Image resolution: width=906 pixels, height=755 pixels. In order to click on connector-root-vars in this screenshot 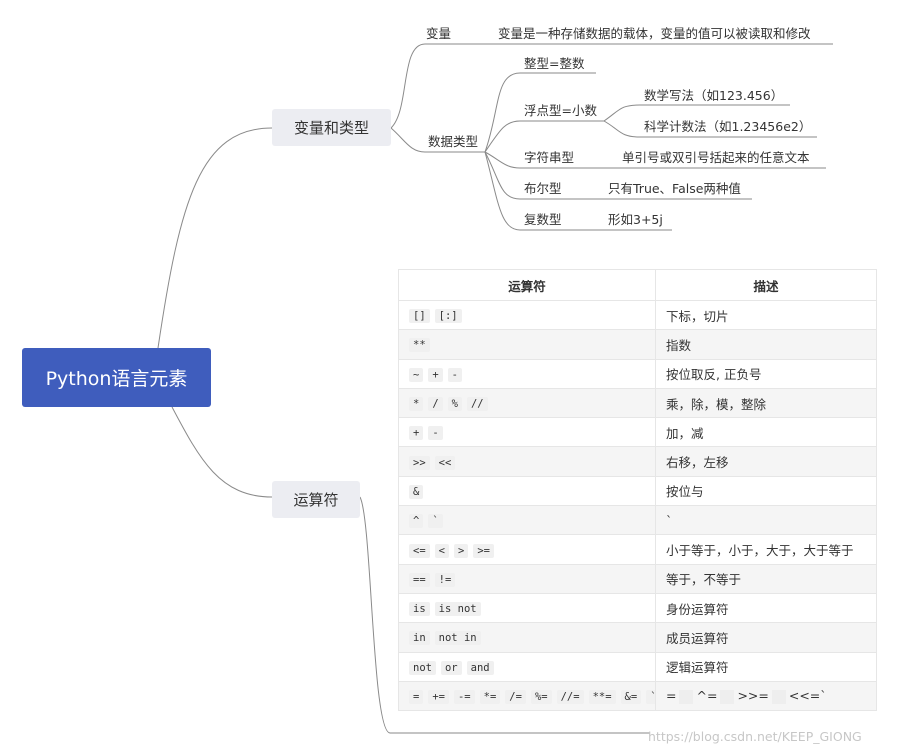, I will do `click(215, 238)`.